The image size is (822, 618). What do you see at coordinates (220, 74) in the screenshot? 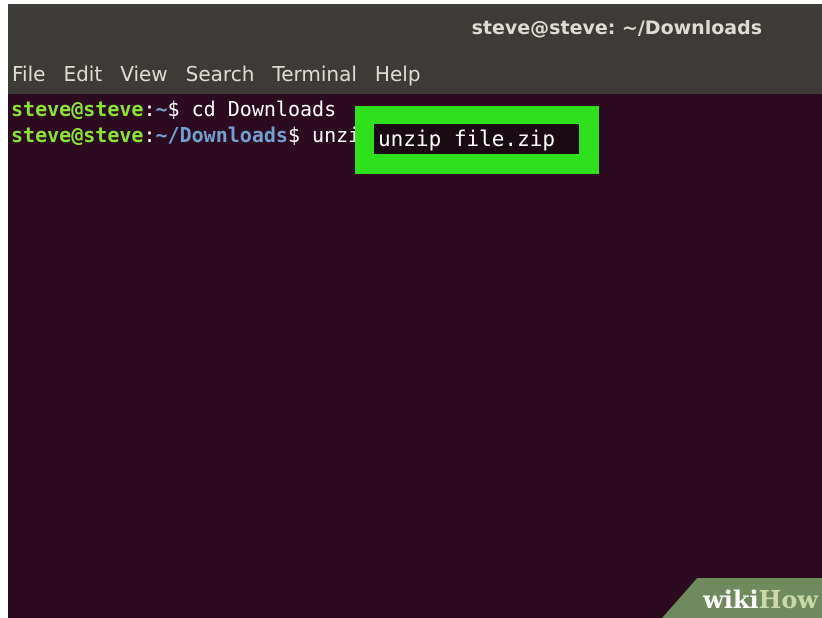
I see `menu-search: Search` at bounding box center [220, 74].